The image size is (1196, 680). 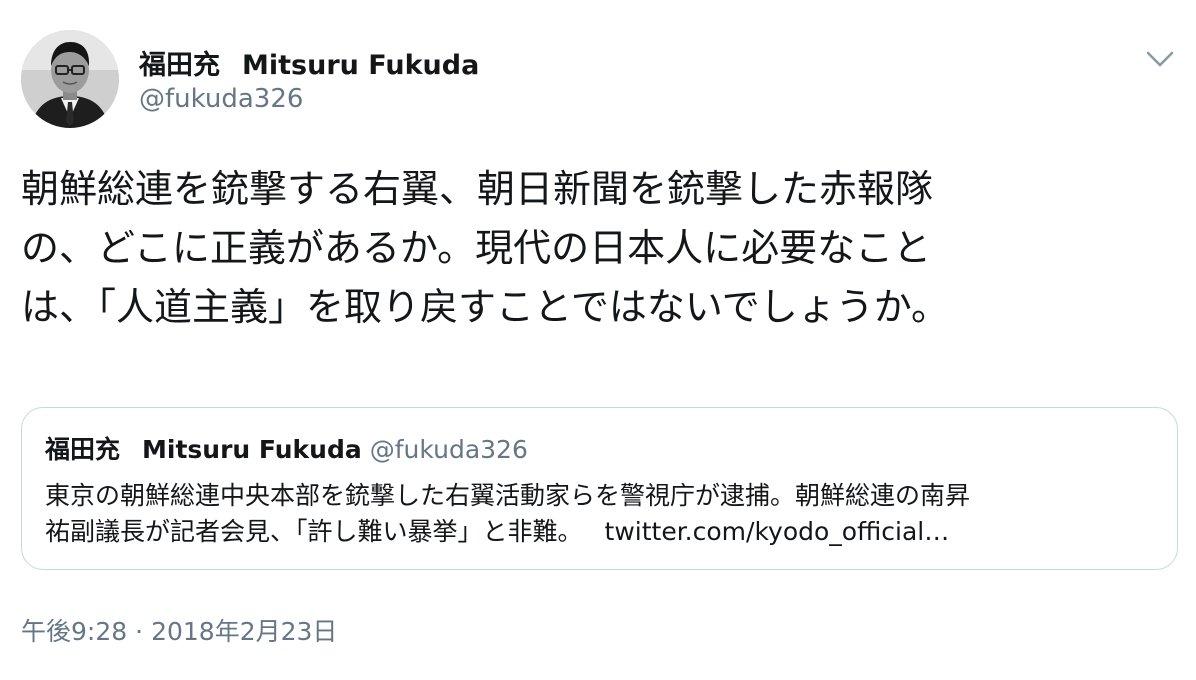 What do you see at coordinates (476, 248) in the screenshot?
I see `tweet-text-line: の、どこに正義があるか。現代の日本人に必要なこと` at bounding box center [476, 248].